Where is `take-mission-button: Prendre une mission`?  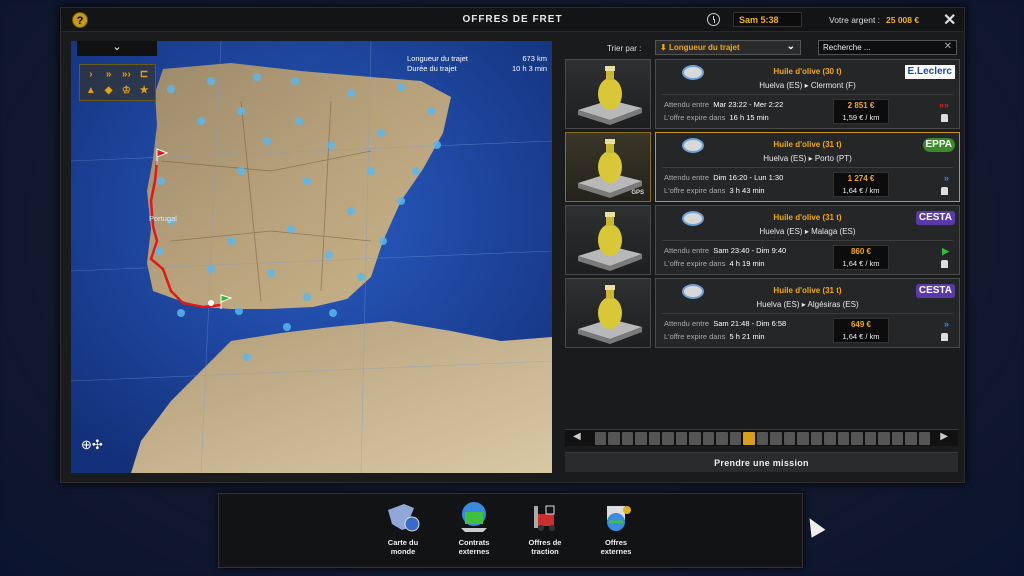 take-mission-button: Prendre une mission is located at coordinates (761, 462).